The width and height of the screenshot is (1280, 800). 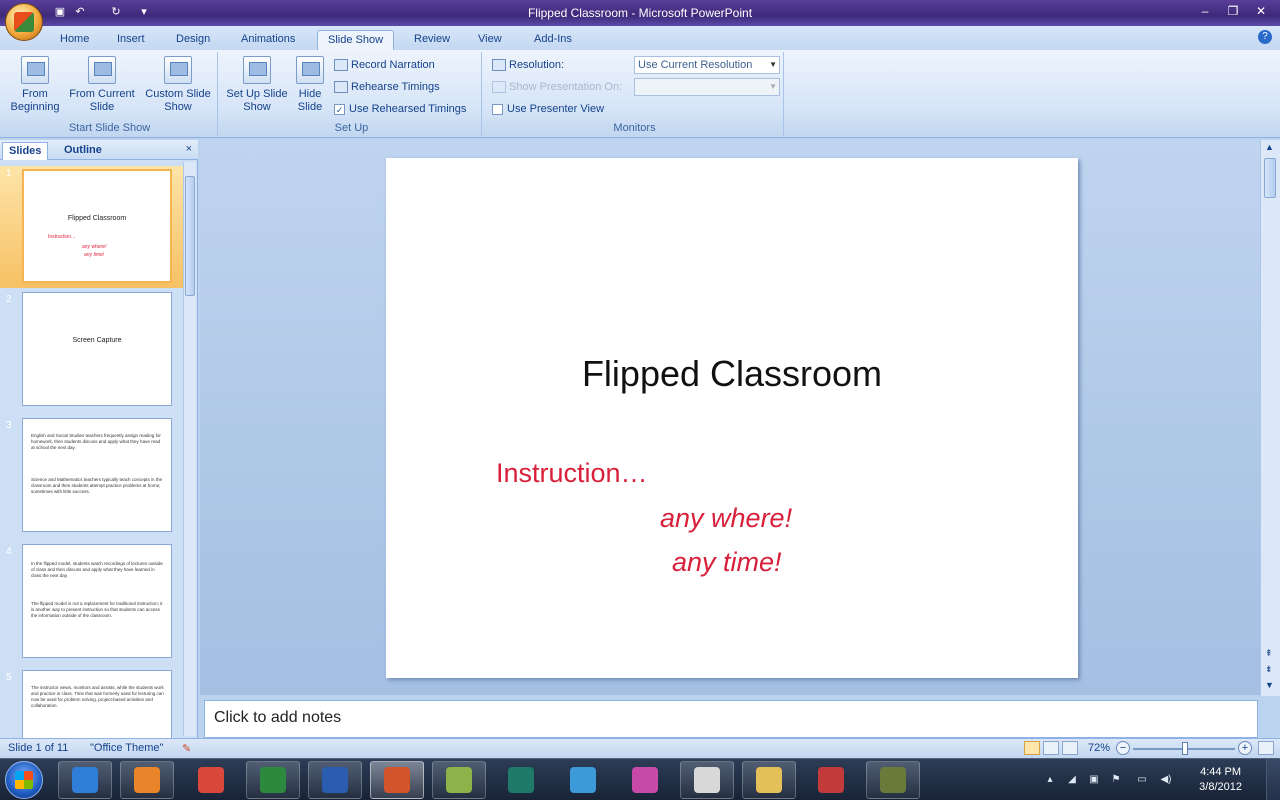 What do you see at coordinates (548, 109) in the screenshot?
I see `use-presenter-view-checkbox: Use Presenter View` at bounding box center [548, 109].